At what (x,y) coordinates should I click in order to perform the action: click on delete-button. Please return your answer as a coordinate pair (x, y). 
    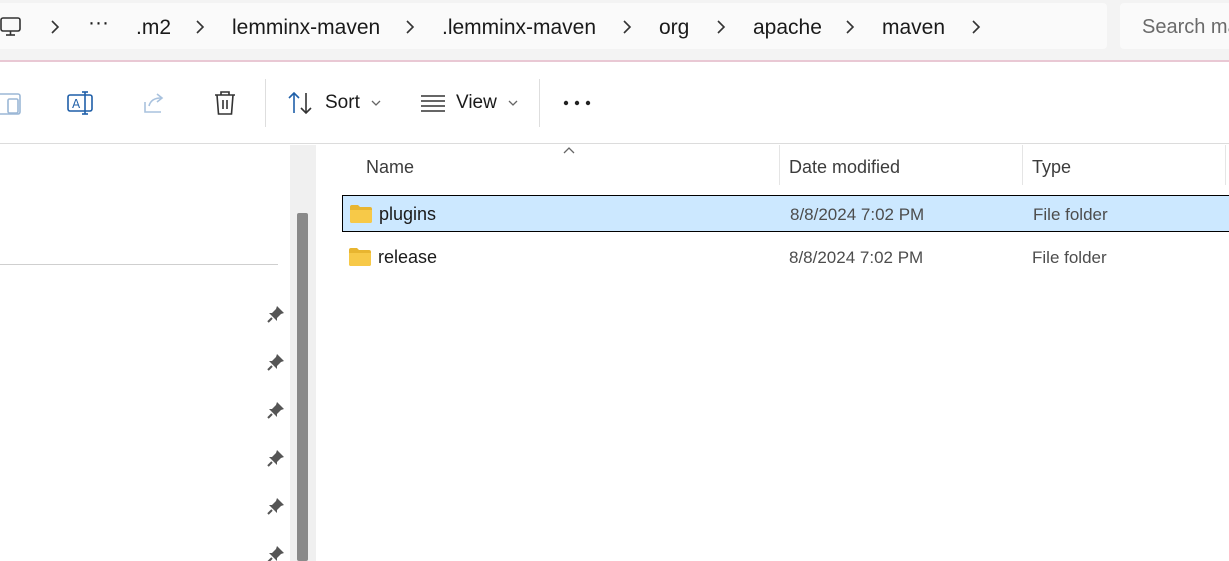
    Looking at the image, I should click on (225, 103).